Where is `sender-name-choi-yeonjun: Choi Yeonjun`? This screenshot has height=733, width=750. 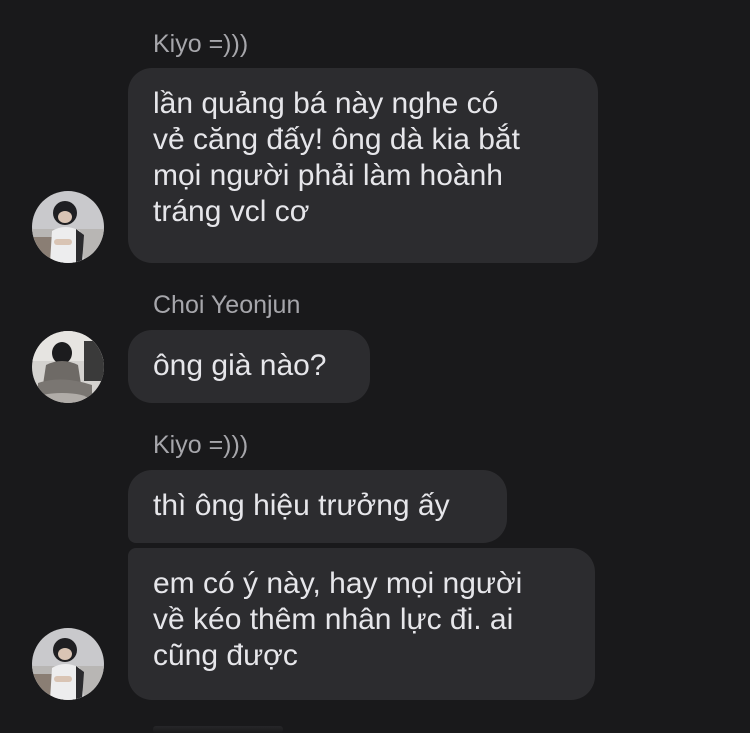 sender-name-choi-yeonjun: Choi Yeonjun is located at coordinates (227, 305).